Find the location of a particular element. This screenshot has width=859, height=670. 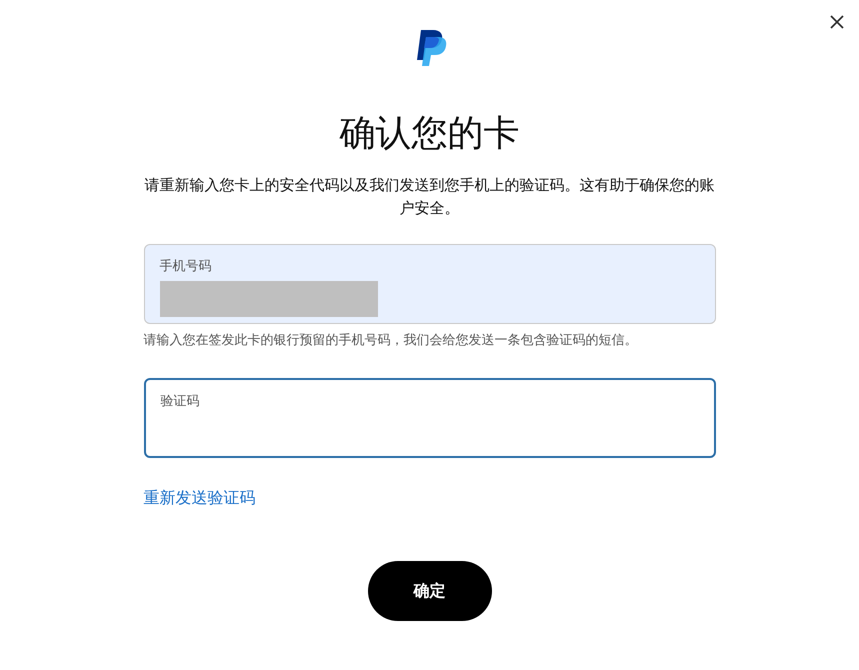

resend-link: 重新发送验证码 is located at coordinates (200, 498).